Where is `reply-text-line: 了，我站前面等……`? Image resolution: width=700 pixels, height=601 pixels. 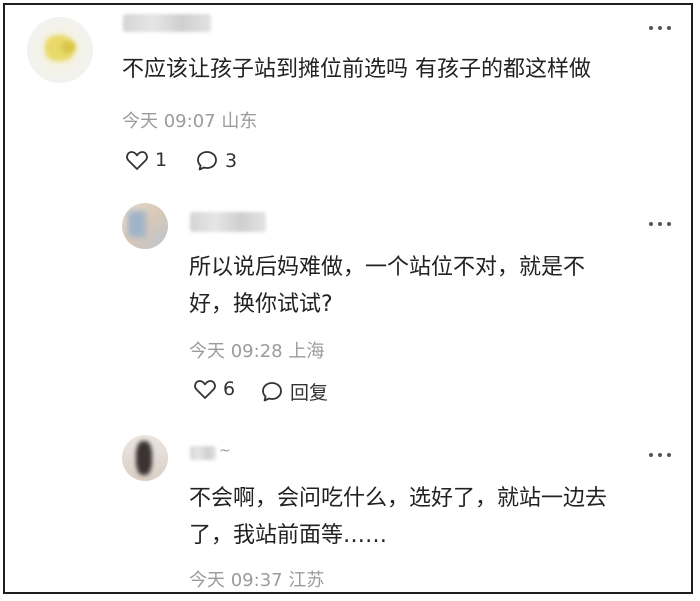 reply-text-line: 了，我站前面等…… is located at coordinates (288, 535).